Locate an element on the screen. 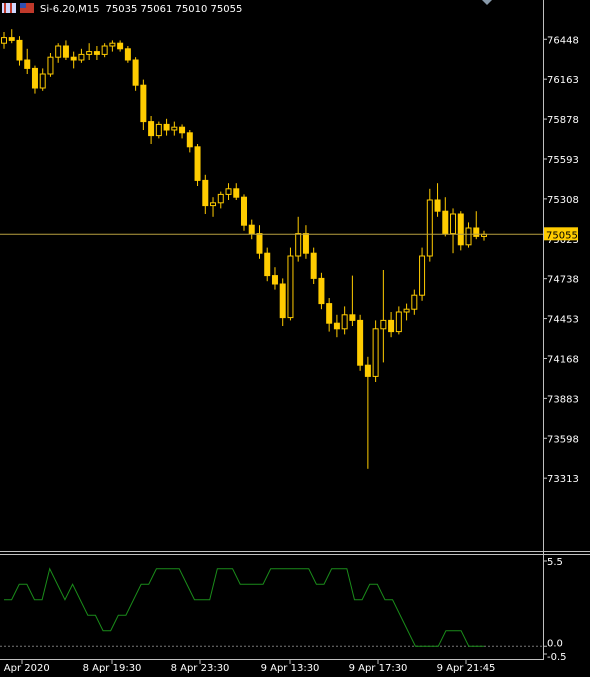  indicator-tick-label: 0.0 is located at coordinates (555, 643).